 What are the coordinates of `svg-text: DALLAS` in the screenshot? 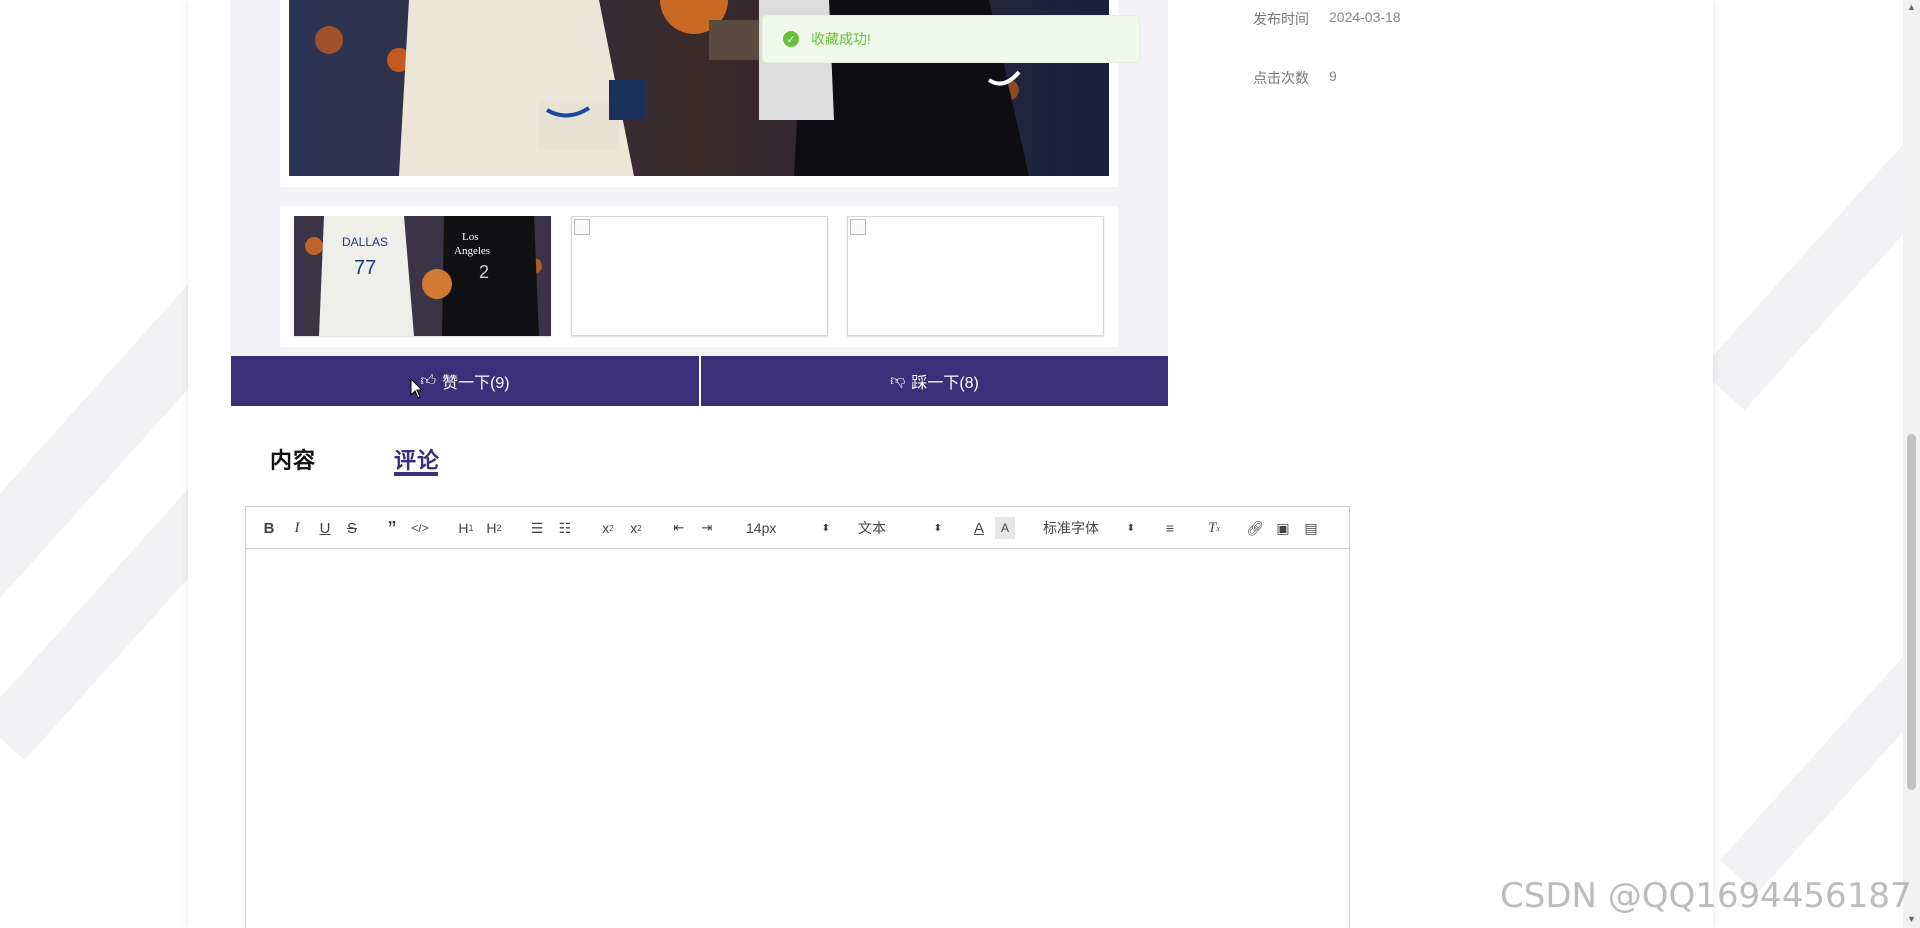 It's located at (365, 242).